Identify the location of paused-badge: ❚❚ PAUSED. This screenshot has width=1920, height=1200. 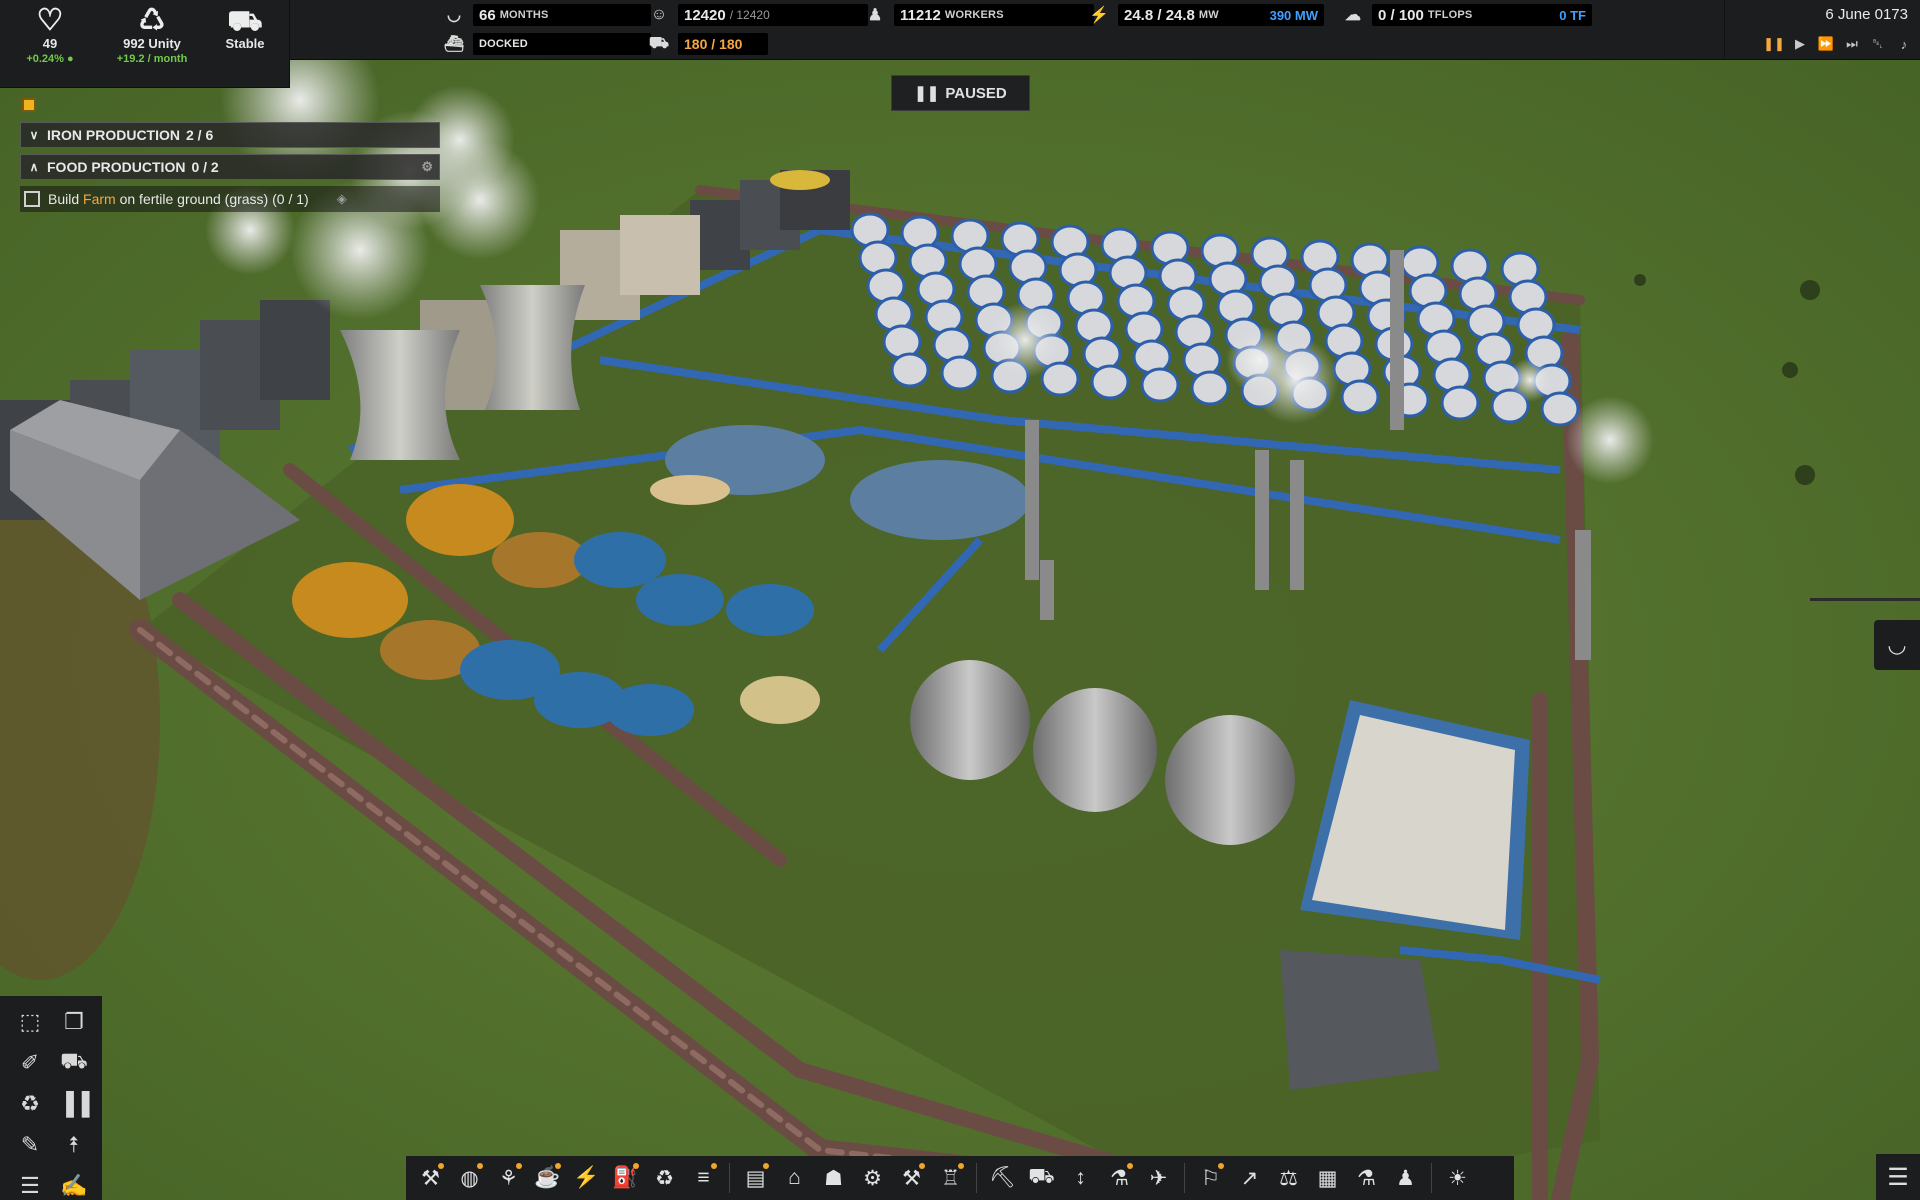
(960, 93).